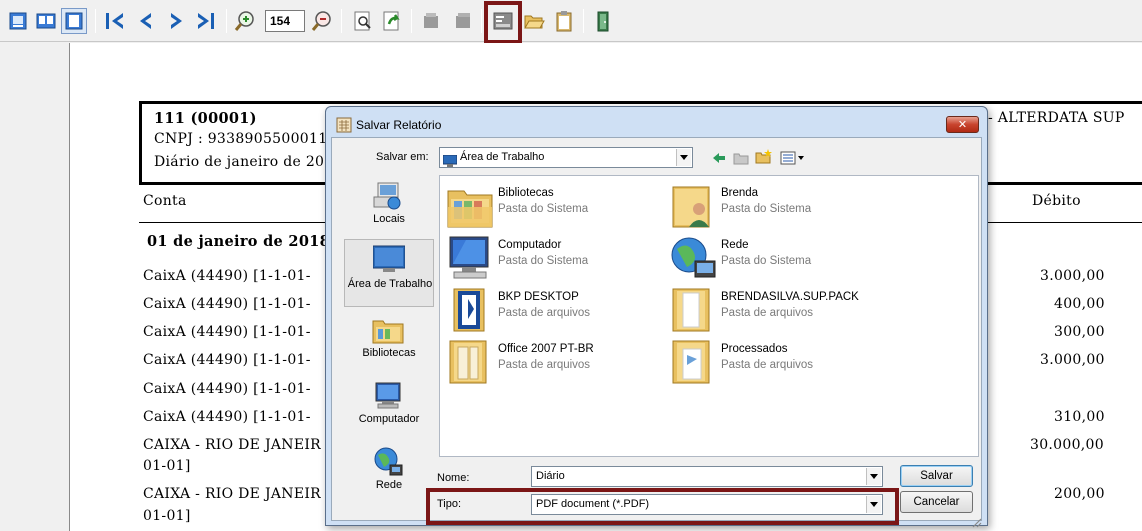 Image resolution: width=1142 pixels, height=531 pixels. I want to click on list-item: Bibliotecas Pasta do Sistema, so click(556, 206).